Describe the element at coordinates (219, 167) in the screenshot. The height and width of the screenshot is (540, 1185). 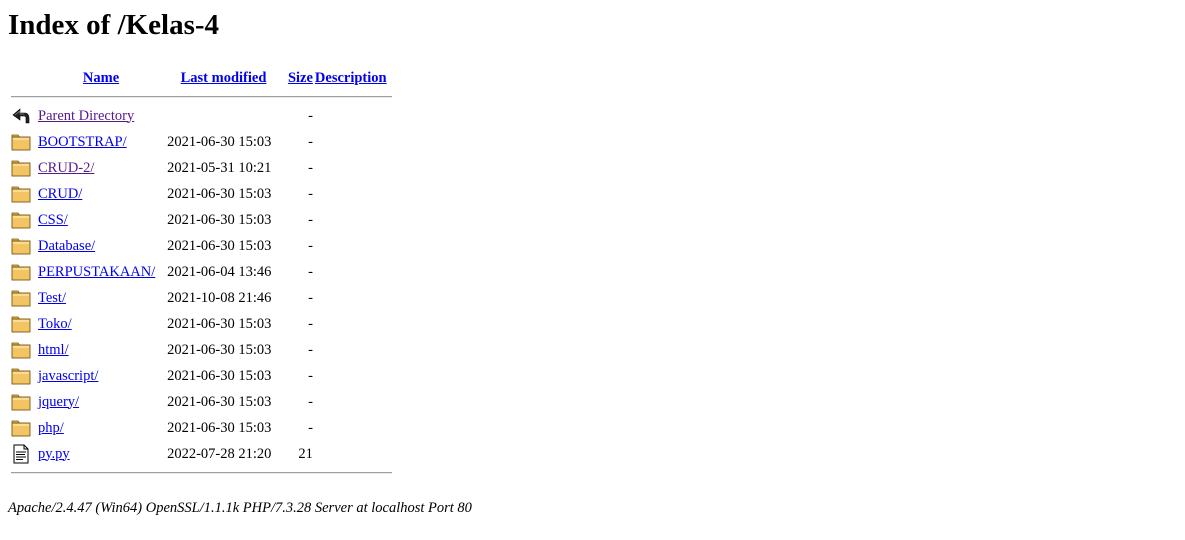
I see `last-modified-cell: 2021-05-31 10:21` at that location.